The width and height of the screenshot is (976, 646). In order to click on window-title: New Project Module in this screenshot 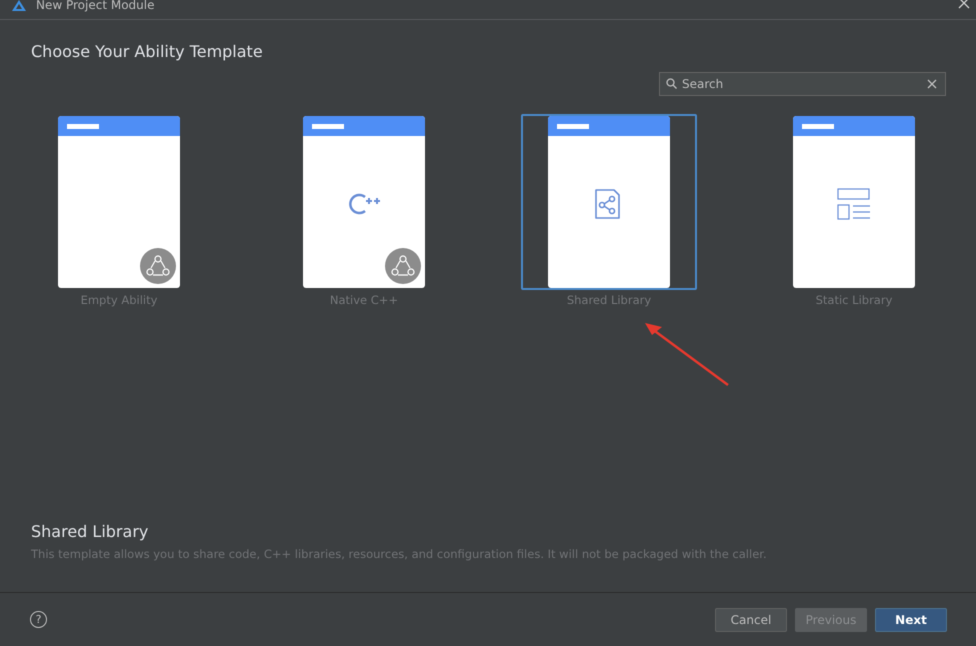, I will do `click(95, 6)`.